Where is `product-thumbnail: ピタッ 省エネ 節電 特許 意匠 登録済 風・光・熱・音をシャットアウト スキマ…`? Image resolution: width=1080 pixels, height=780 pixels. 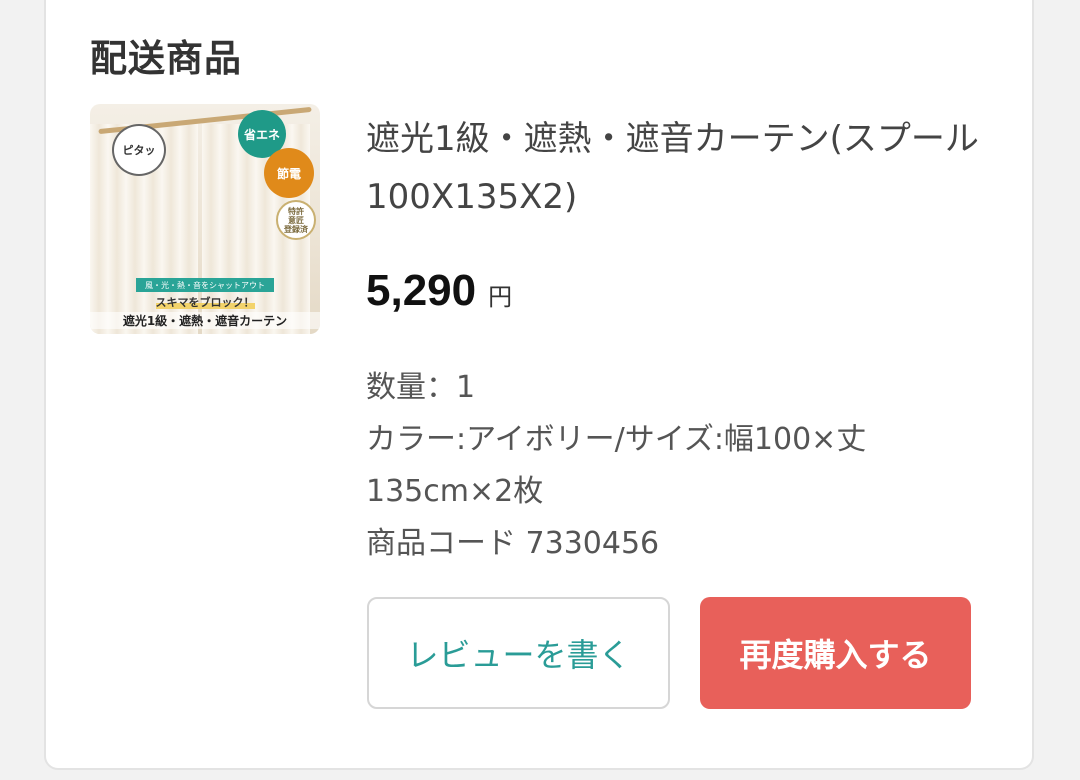
product-thumbnail: ピタッ 省エネ 節電 特許 意匠 登録済 風・光・熱・音をシャットアウト スキマ… is located at coordinates (205, 219).